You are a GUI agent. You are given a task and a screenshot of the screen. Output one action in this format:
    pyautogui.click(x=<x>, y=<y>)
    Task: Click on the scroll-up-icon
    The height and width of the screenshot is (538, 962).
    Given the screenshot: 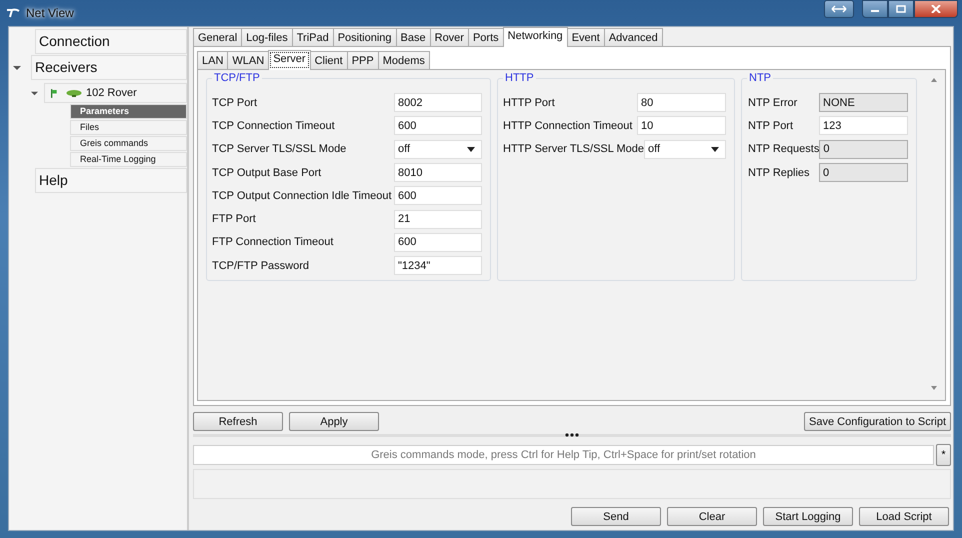 What is the action you would take?
    pyautogui.click(x=934, y=80)
    